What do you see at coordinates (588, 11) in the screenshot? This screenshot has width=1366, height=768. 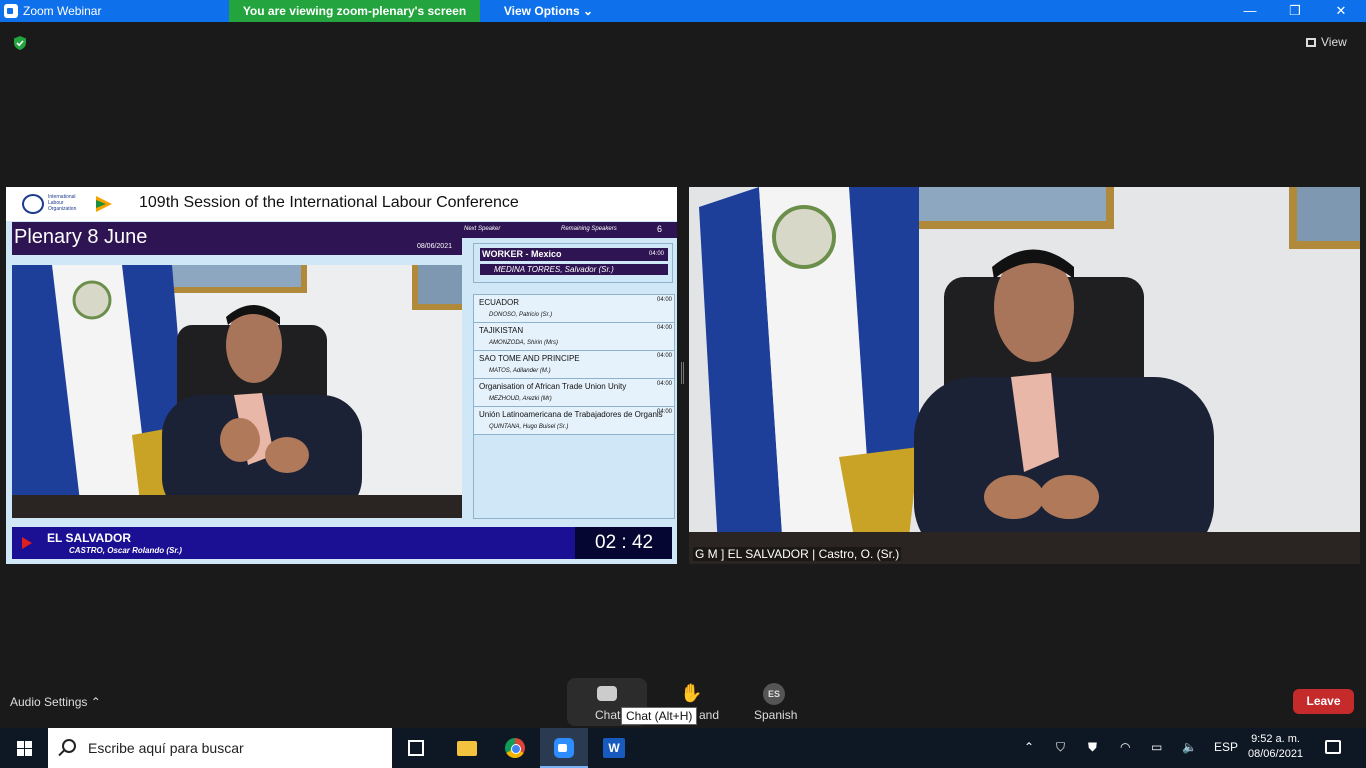 I see `chevron-down-icon: ⌄` at bounding box center [588, 11].